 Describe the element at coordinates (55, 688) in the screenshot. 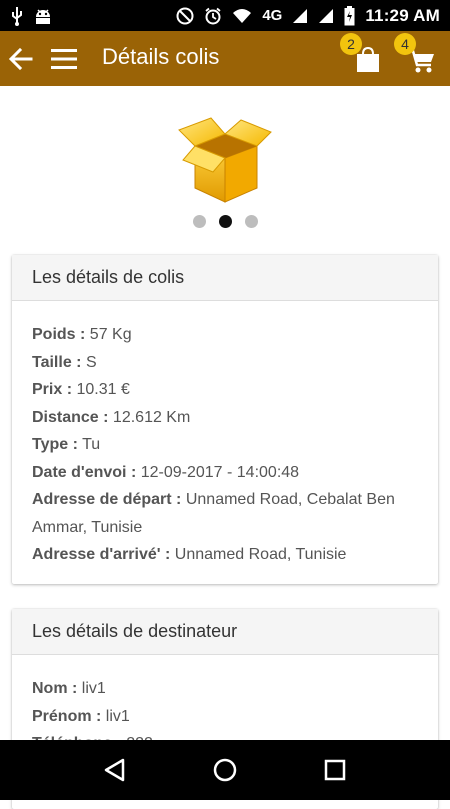

I see `detail-label: Nom :` at that location.